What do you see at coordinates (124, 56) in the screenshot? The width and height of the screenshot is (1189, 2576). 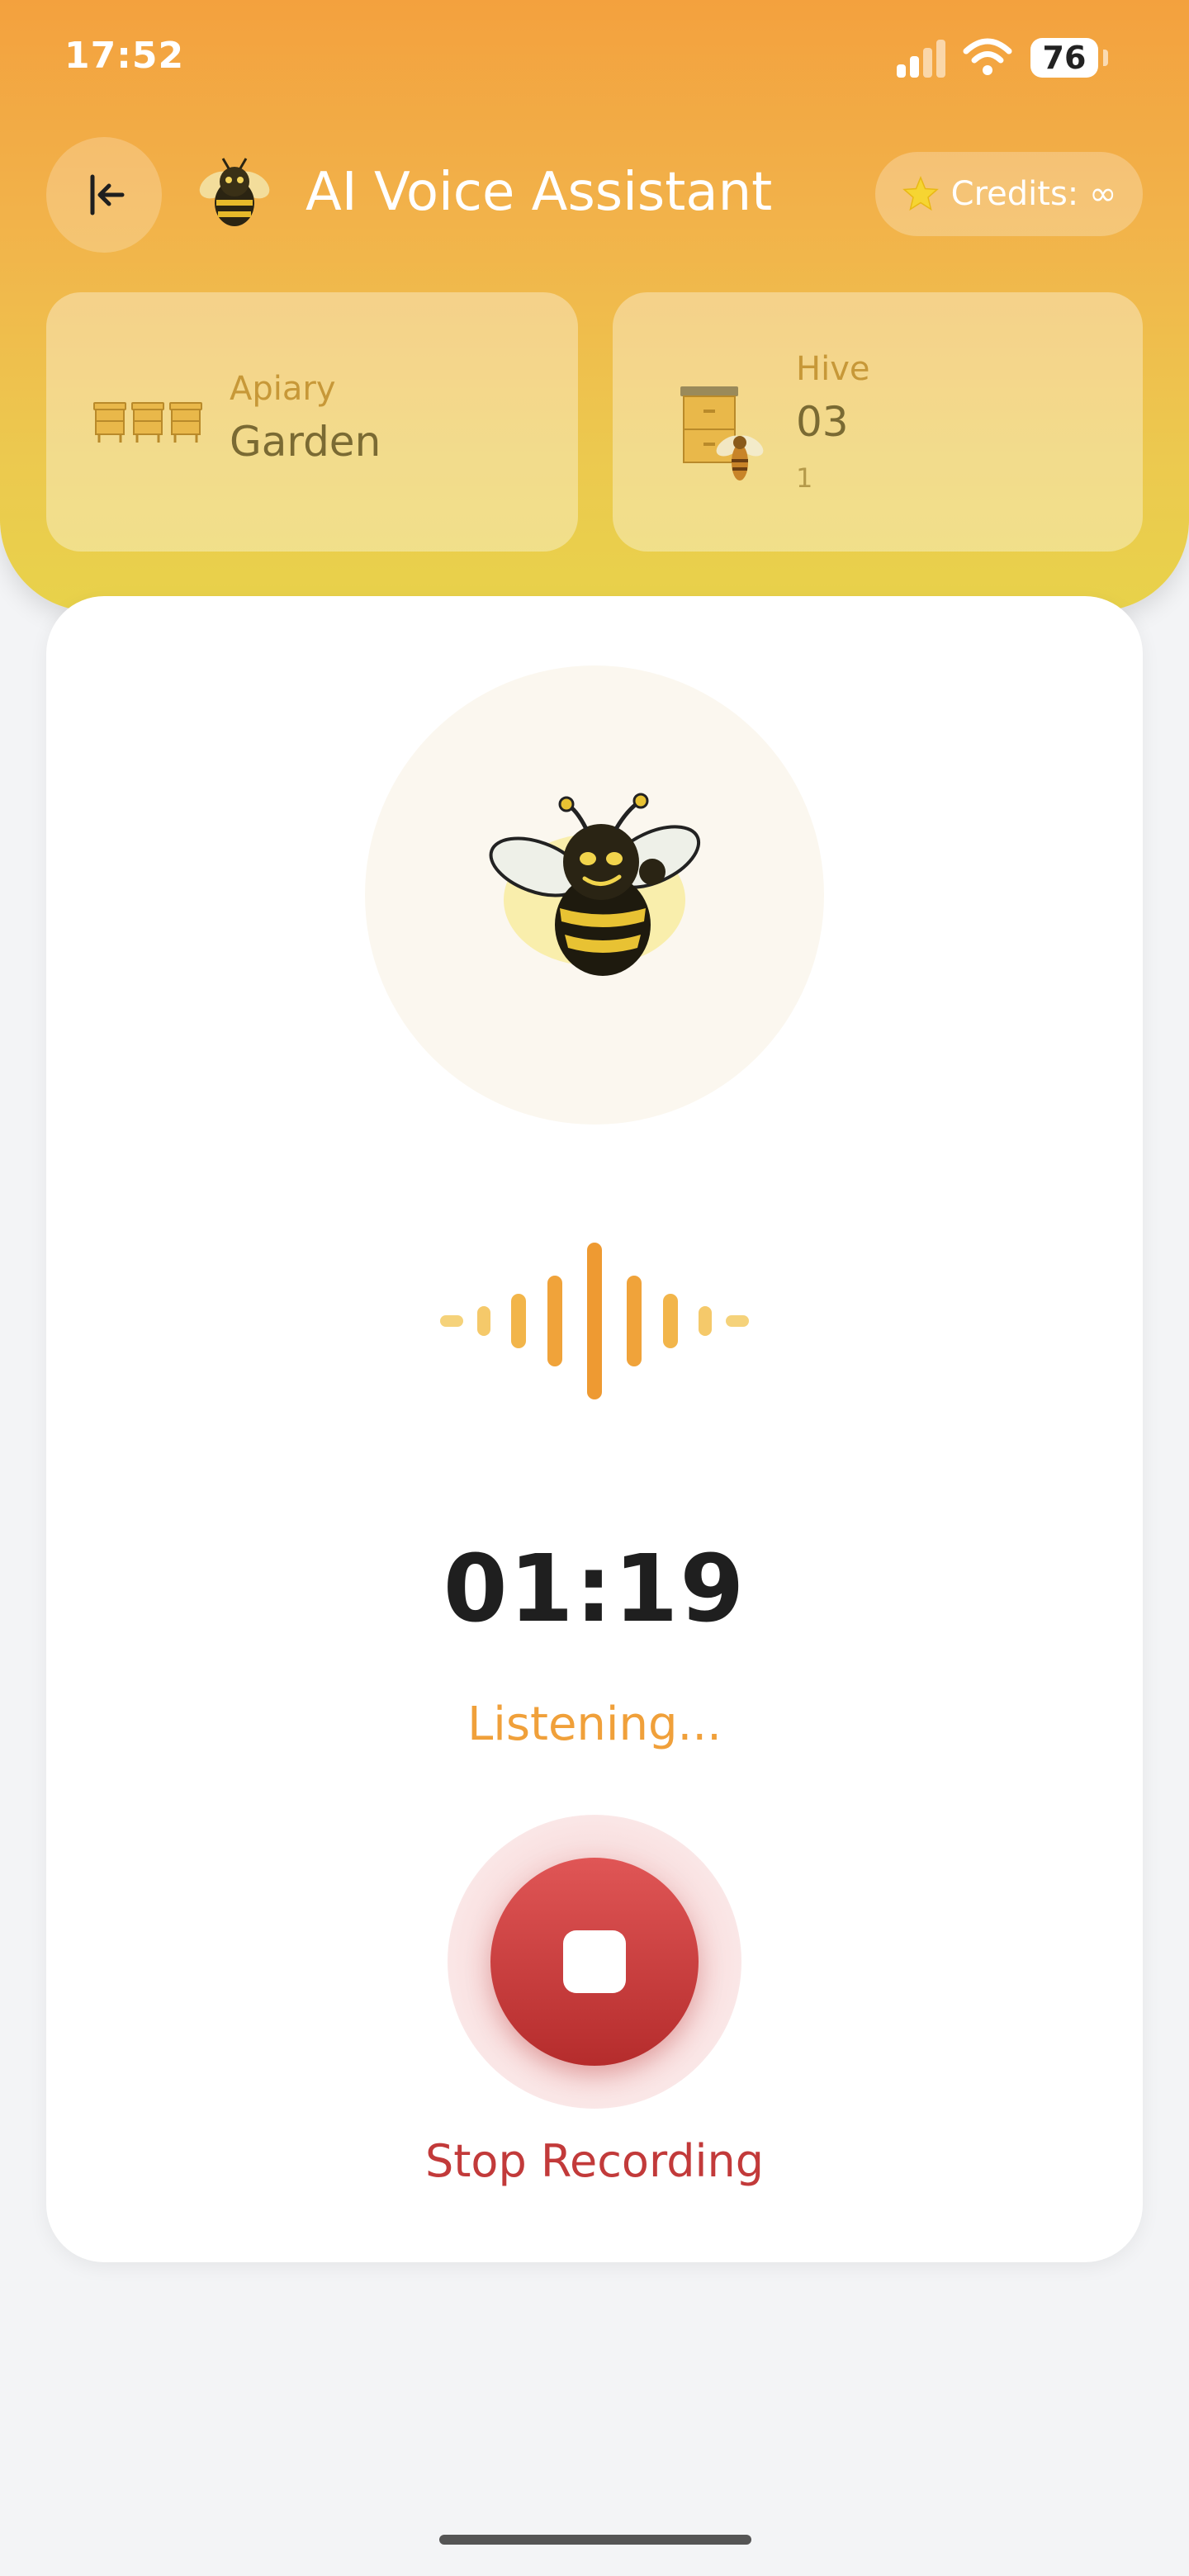 I see `status-time: 17:52` at bounding box center [124, 56].